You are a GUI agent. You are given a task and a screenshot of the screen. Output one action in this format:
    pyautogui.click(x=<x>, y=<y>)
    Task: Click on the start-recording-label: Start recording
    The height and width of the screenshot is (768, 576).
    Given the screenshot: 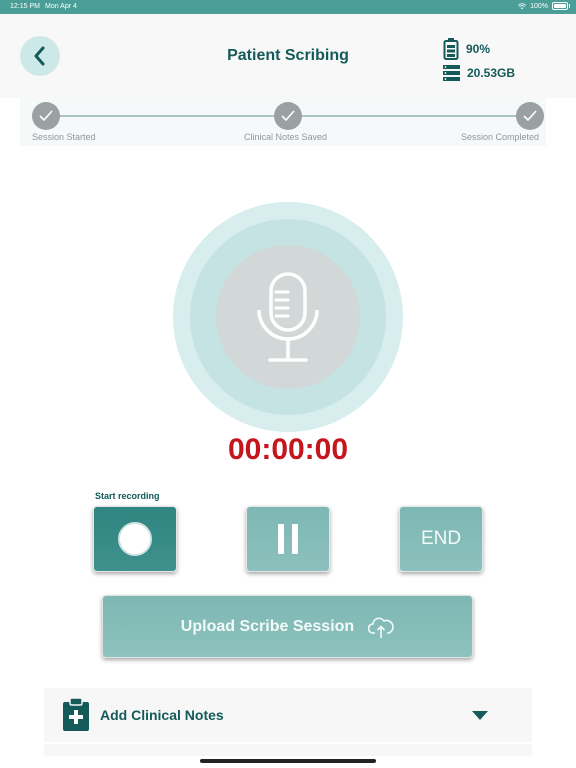 What is the action you would take?
    pyautogui.click(x=127, y=496)
    